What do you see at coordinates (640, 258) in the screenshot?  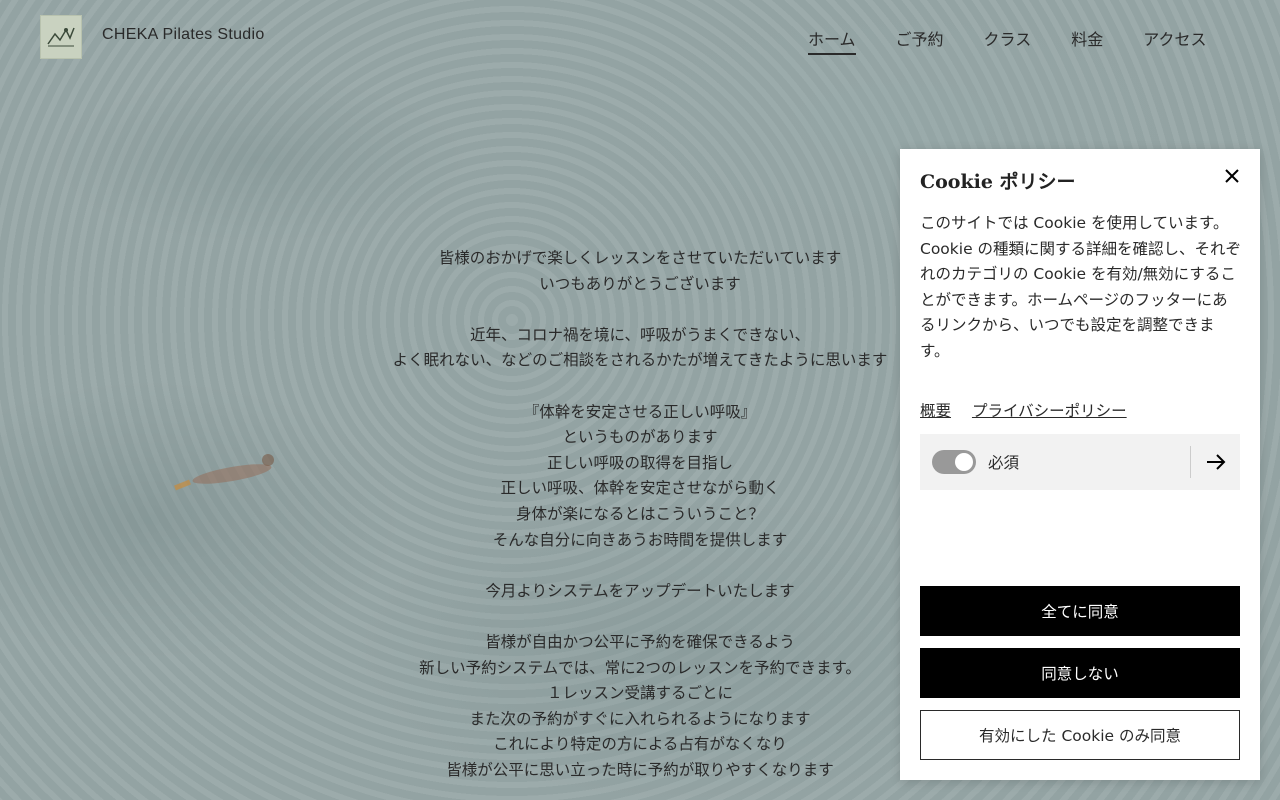 I see `message-line: 皆様のおかげで楽しくレッスンをさせていただいています` at bounding box center [640, 258].